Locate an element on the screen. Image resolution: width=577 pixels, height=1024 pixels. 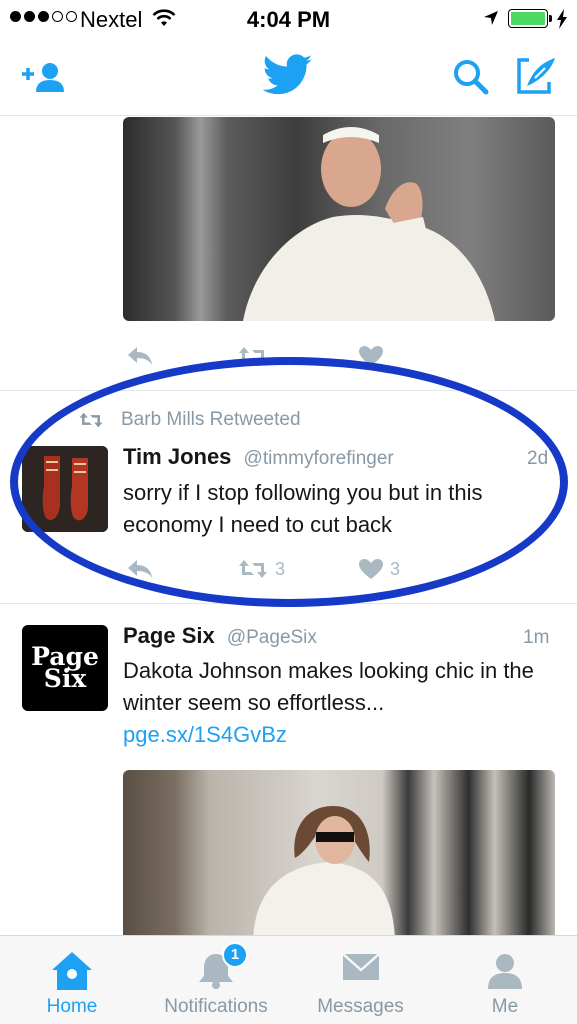
add-user-icon is located at coordinates (44, 79).